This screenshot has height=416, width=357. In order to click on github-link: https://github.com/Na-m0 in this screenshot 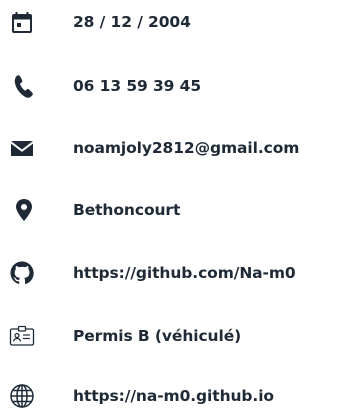, I will do `click(184, 273)`.